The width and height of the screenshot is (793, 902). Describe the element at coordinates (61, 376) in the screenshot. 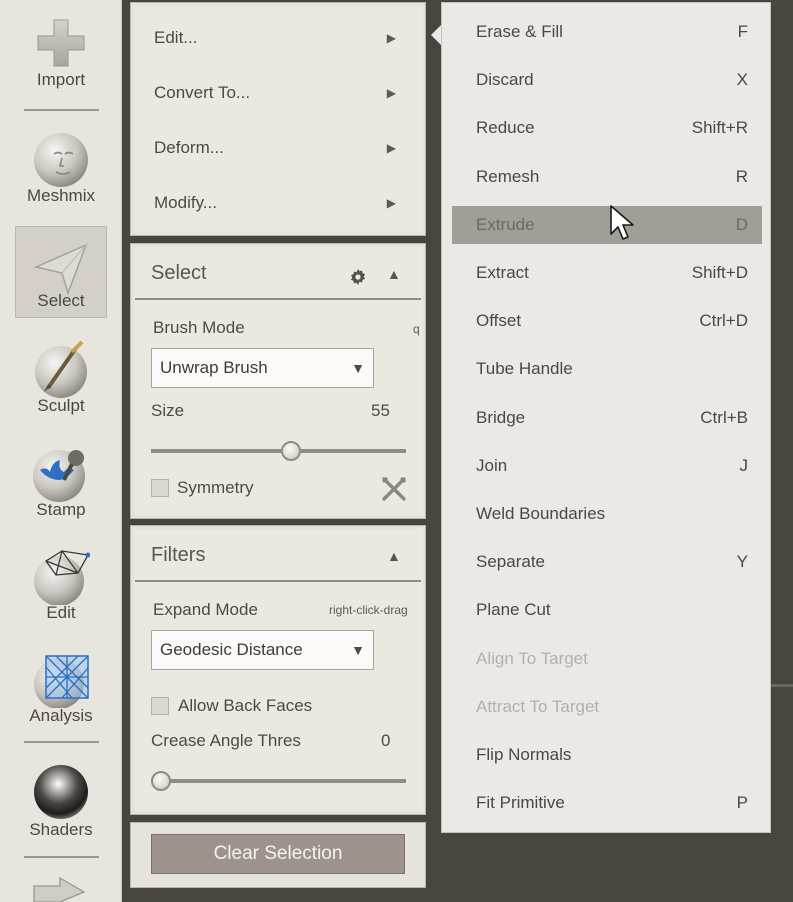

I see `tool-sculpt: Sculpt` at that location.